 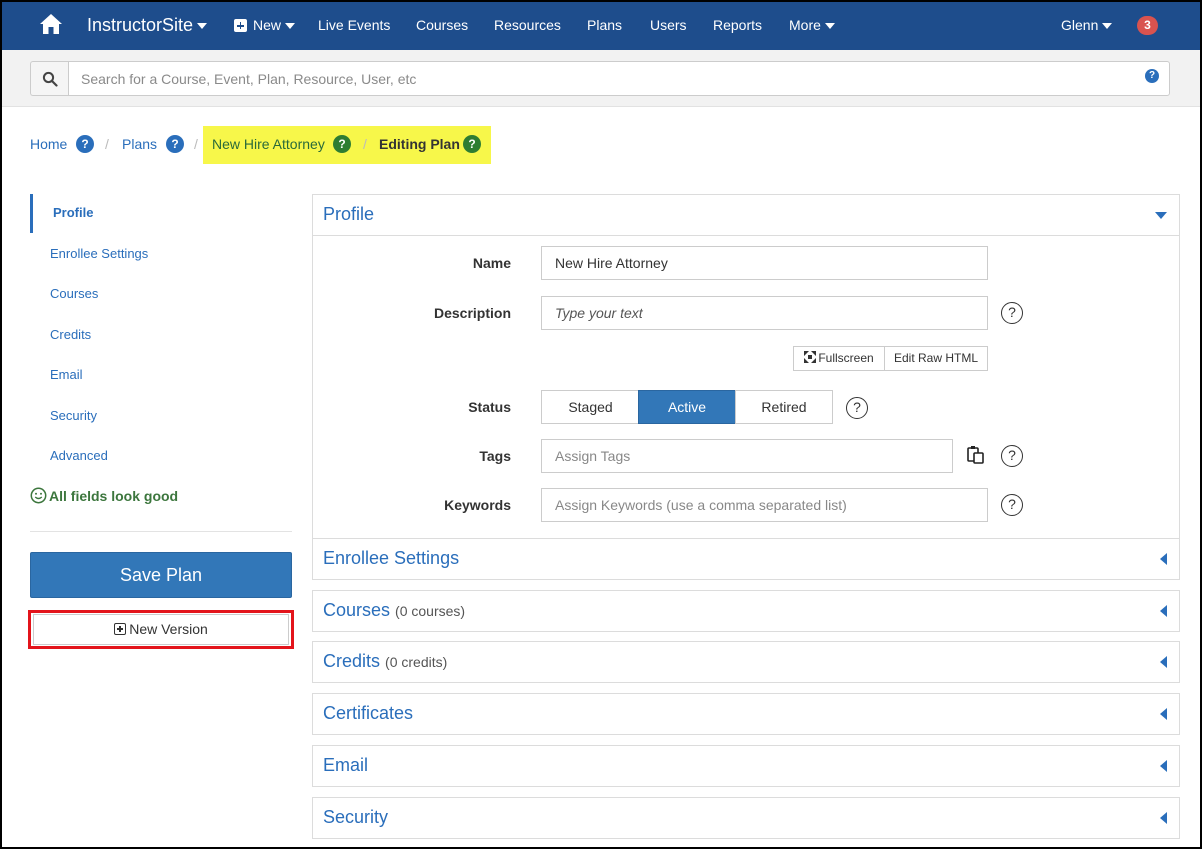 What do you see at coordinates (489, 407) in the screenshot?
I see `status-label: Status` at bounding box center [489, 407].